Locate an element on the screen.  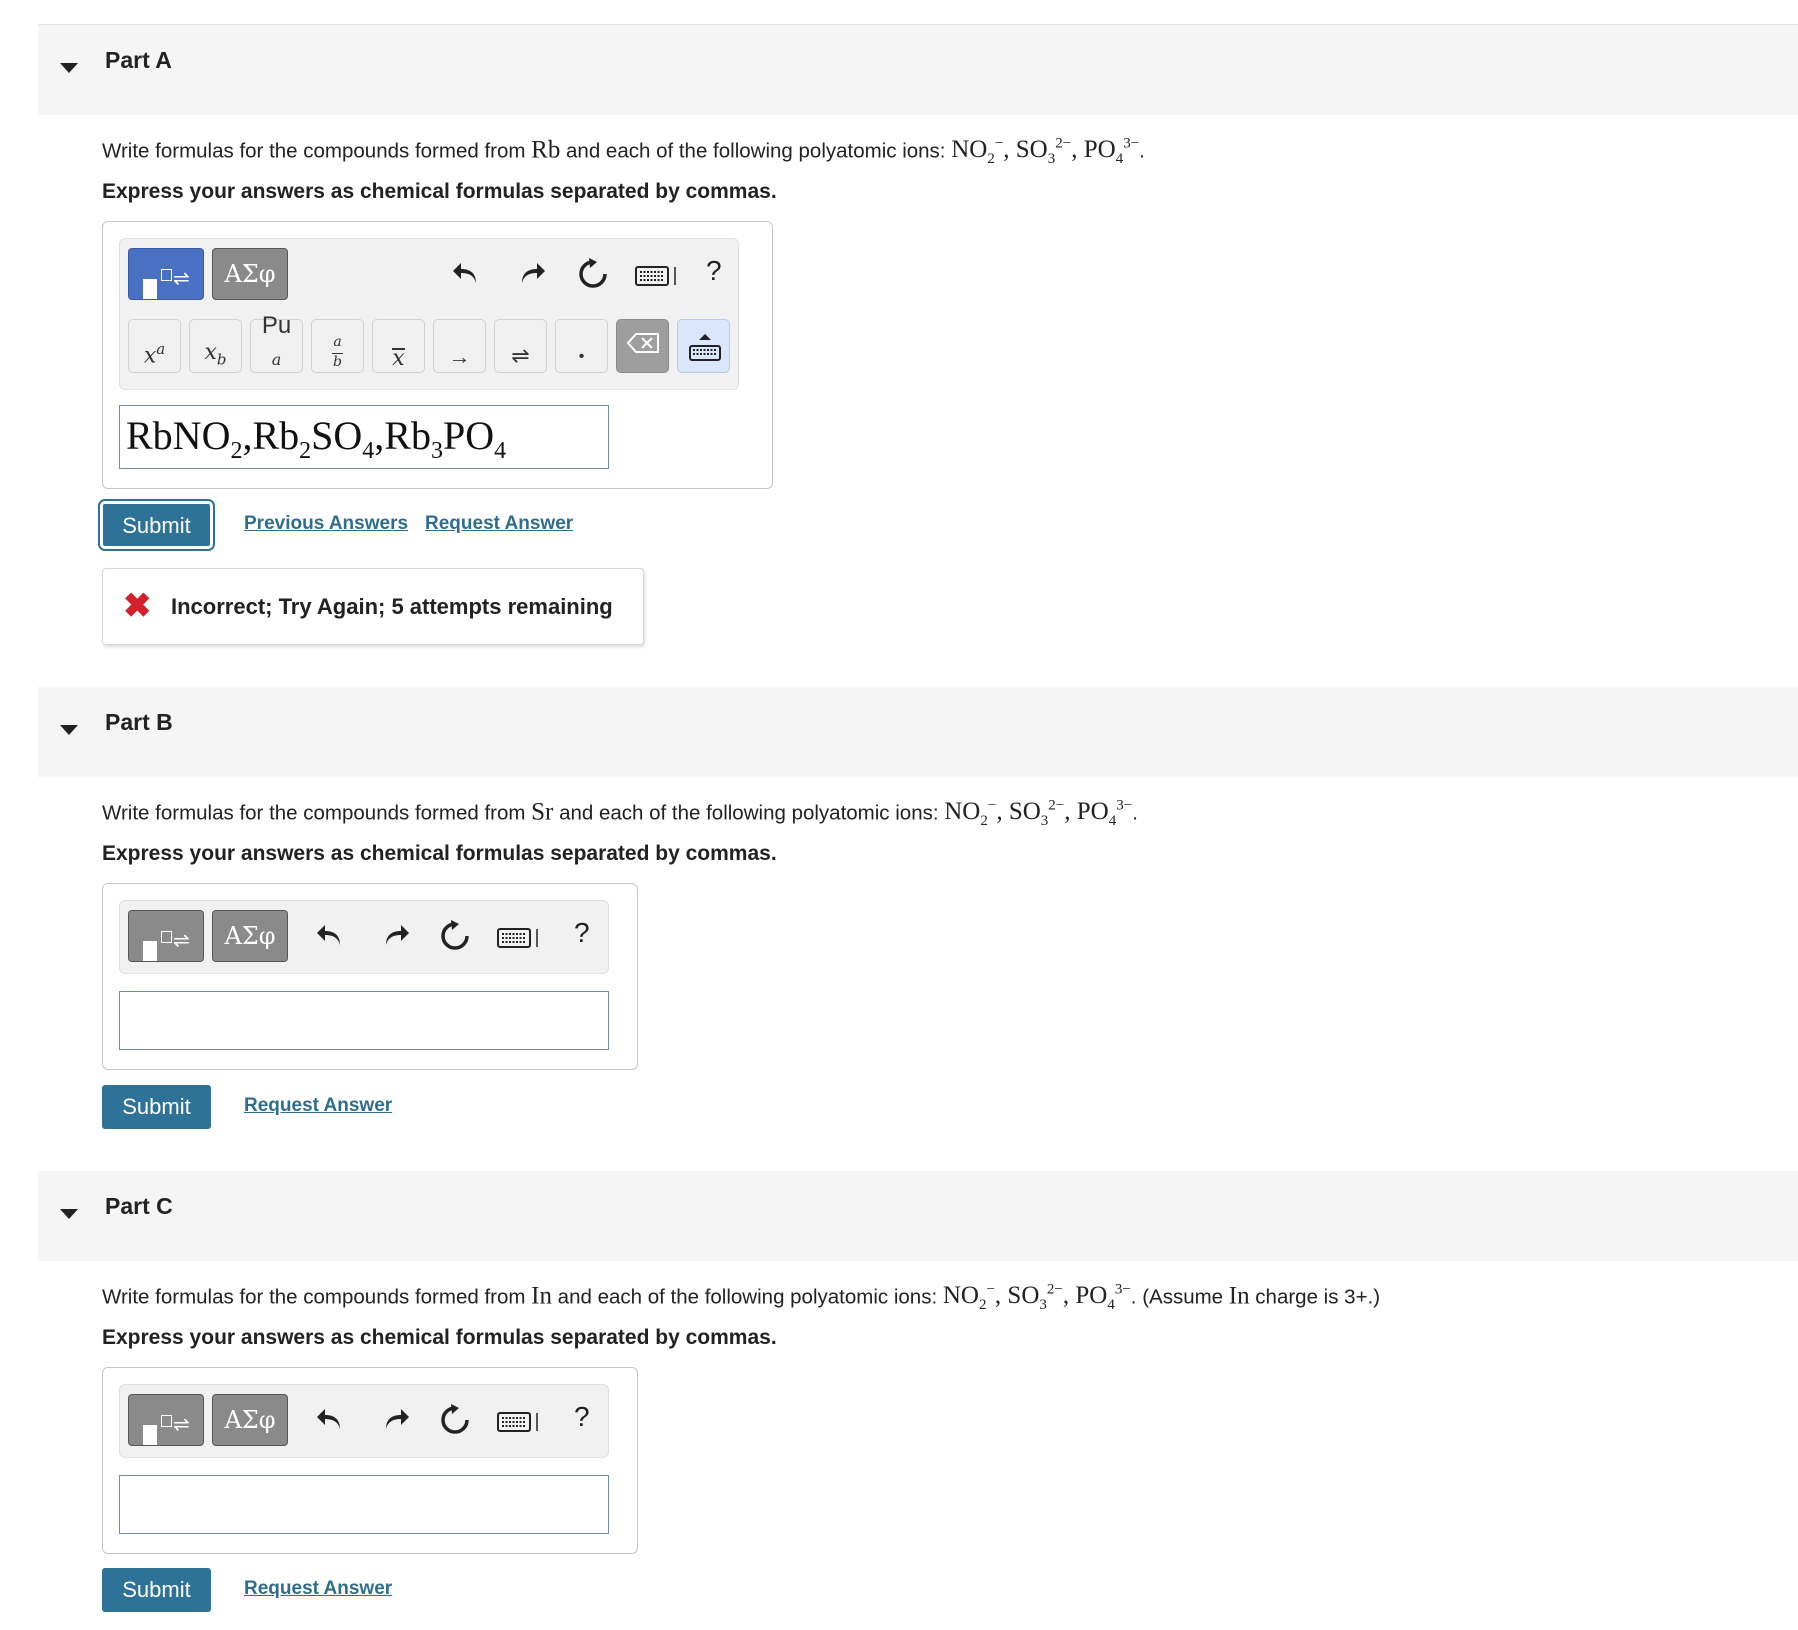
previous-answers-link: Previous Answers is located at coordinates (326, 524).